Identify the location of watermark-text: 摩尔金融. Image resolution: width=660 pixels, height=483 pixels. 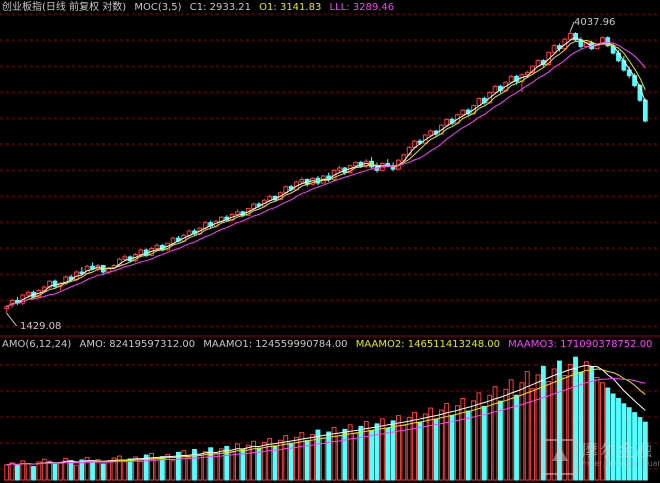
(618, 450).